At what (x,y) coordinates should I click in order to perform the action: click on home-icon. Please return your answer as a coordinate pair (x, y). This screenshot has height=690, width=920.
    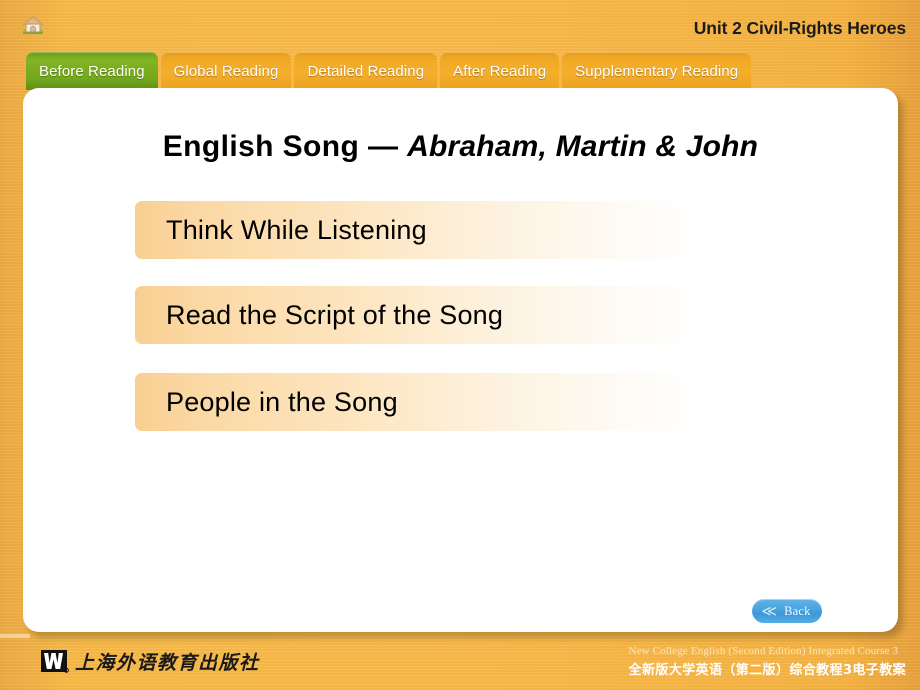
    Looking at the image, I should click on (33, 25).